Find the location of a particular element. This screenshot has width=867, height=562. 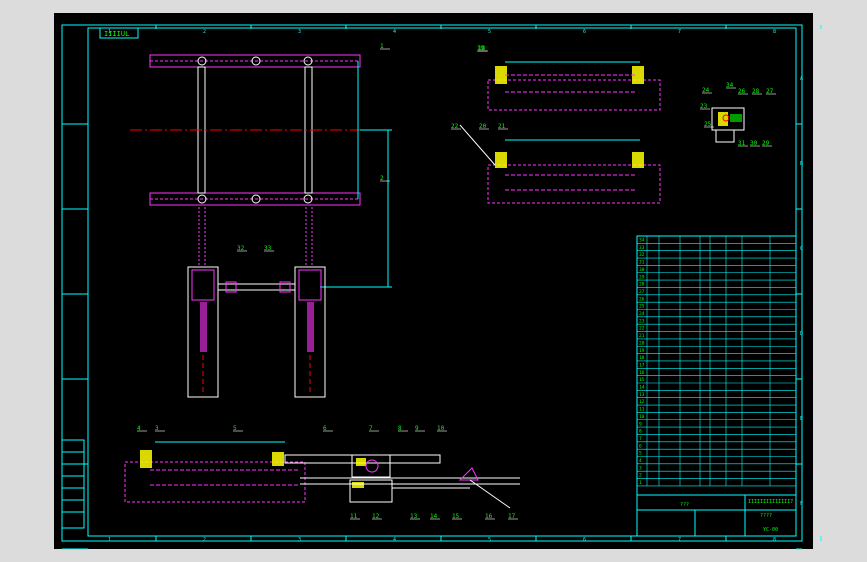

parts-row-number: 15 is located at coordinates (642, 380).